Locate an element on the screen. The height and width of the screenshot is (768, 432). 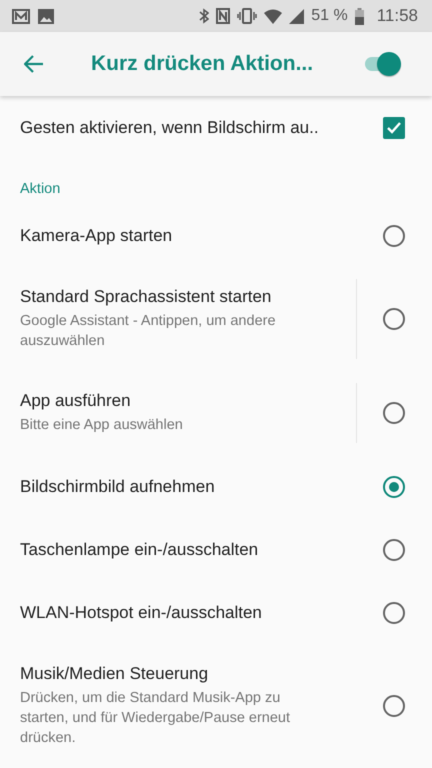
mail-icon is located at coordinates (21, 16).